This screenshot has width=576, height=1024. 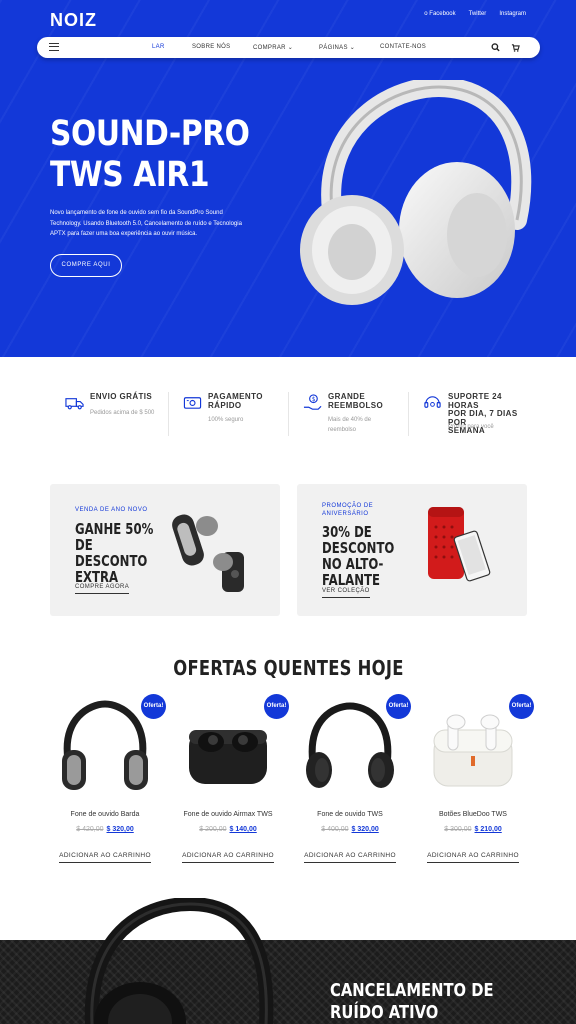 I want to click on promo-title: GANHE 50% DE DESCONTO EXTRA, so click(x=114, y=553).